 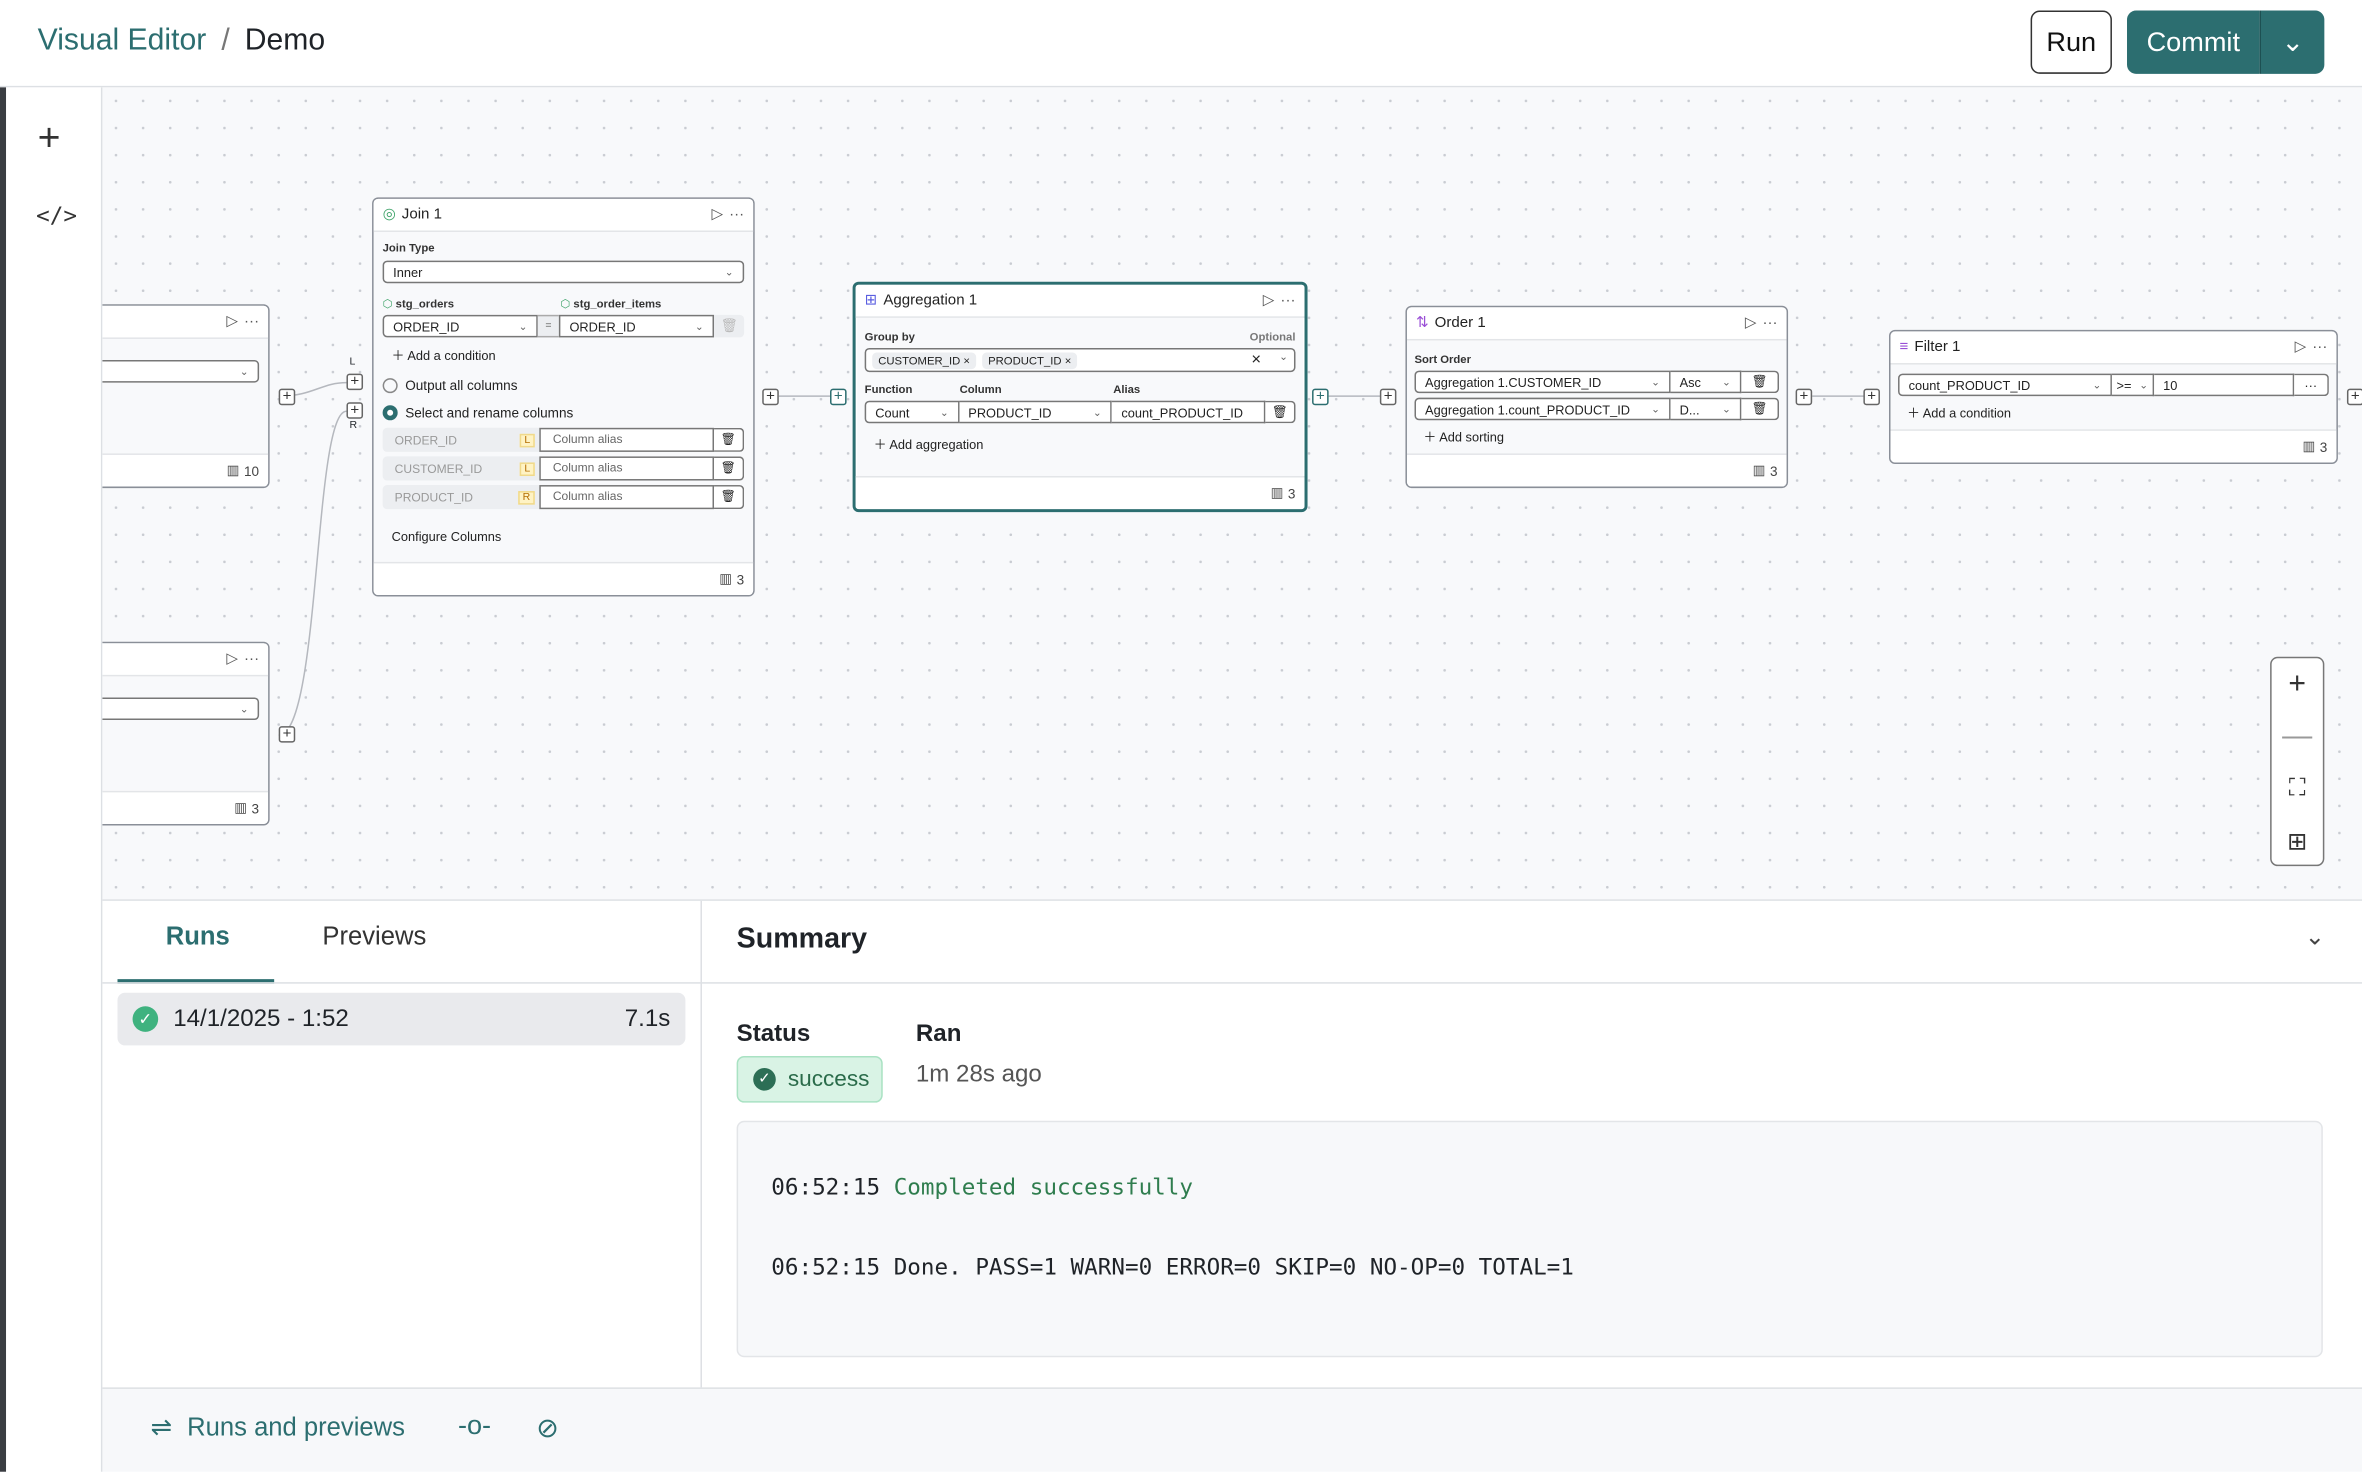 What do you see at coordinates (527, 468) in the screenshot?
I see `side-badge: L` at bounding box center [527, 468].